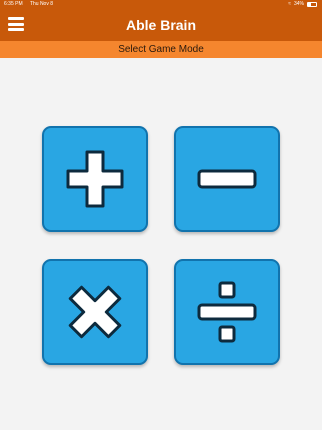 This screenshot has width=322, height=430. I want to click on status-date: Thu Nov 8, so click(41, 4).